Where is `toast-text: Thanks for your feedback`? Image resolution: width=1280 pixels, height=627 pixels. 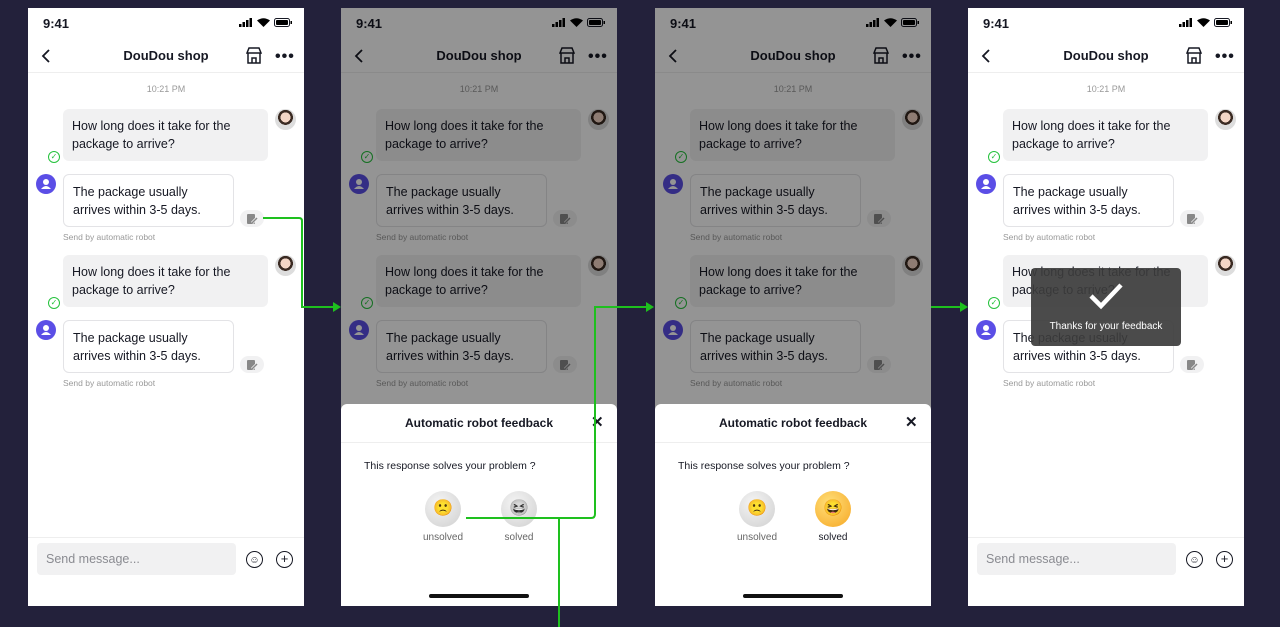 toast-text: Thanks for your feedback is located at coordinates (1106, 326).